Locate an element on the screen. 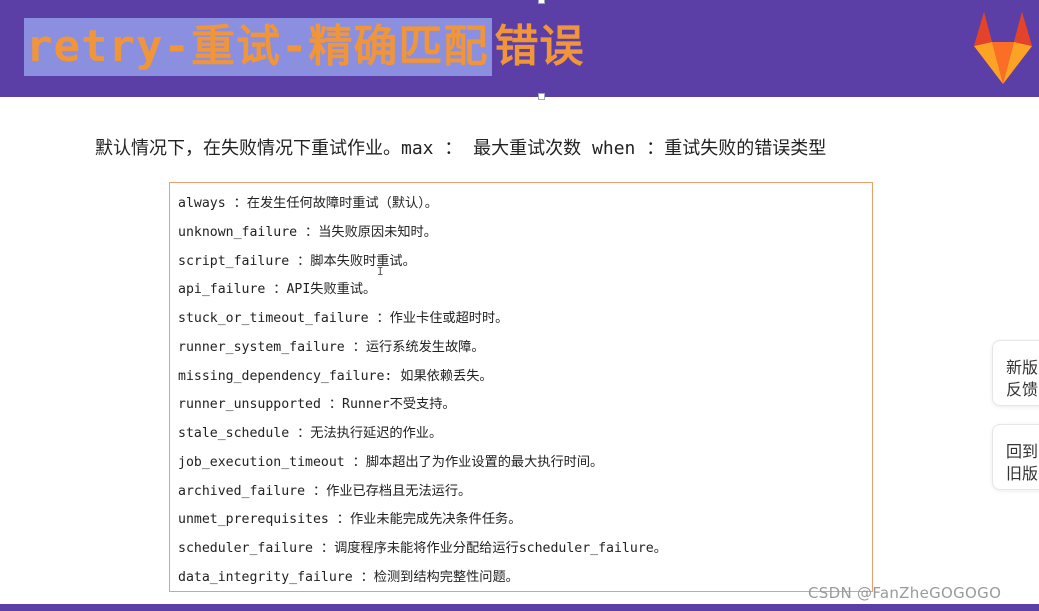 The height and width of the screenshot is (611, 1039). text-cursor-icon: I is located at coordinates (380, 271).